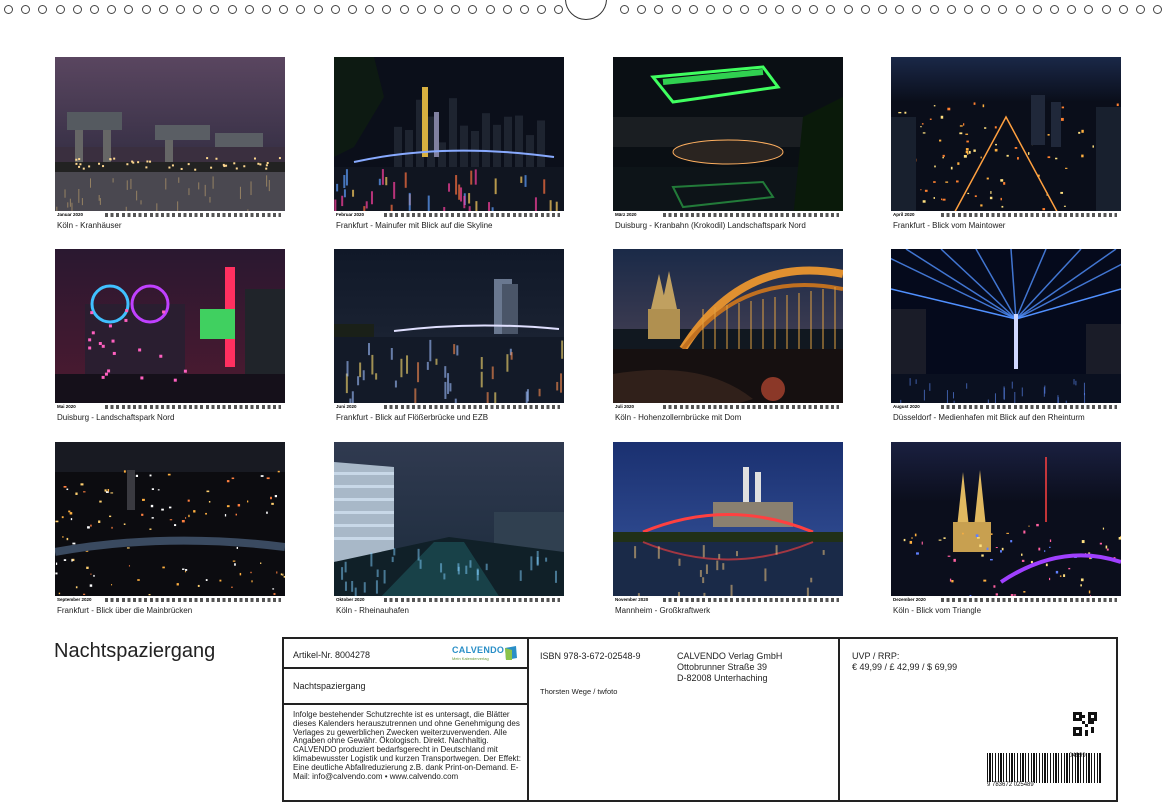  I want to click on photo-cranes, so click(170, 138).